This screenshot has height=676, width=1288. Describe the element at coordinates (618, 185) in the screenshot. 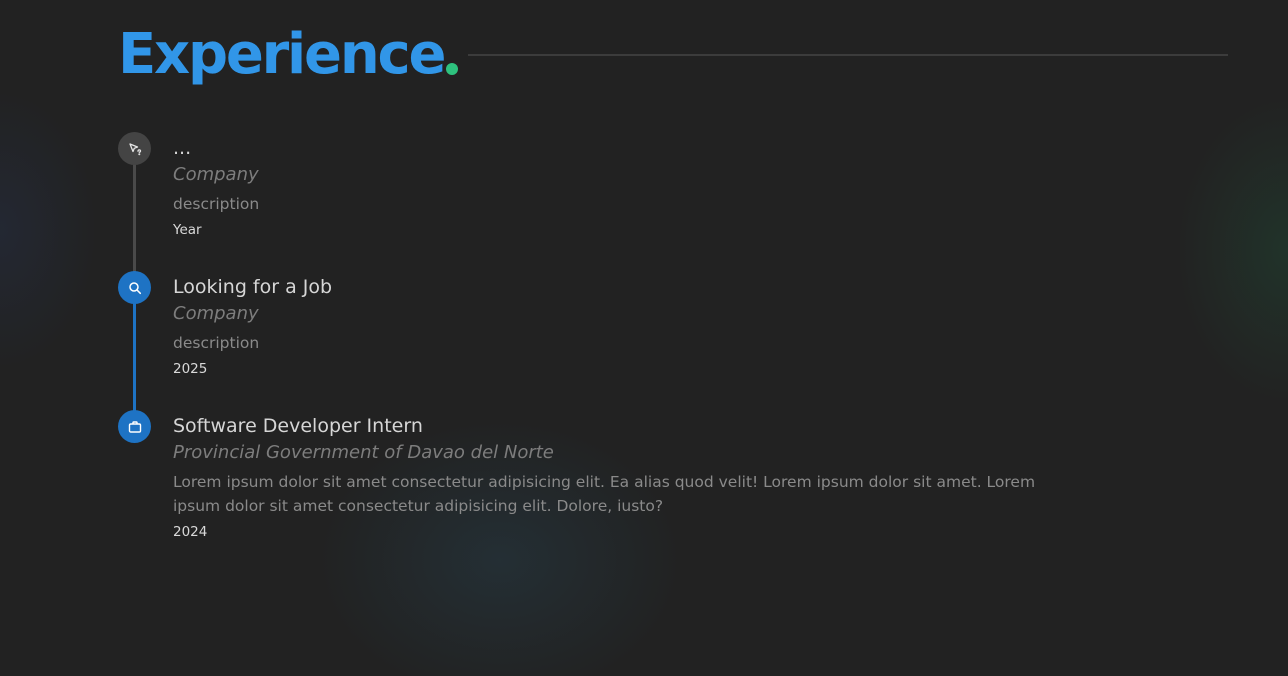

I see `entry-content: ... Company description Year` at that location.